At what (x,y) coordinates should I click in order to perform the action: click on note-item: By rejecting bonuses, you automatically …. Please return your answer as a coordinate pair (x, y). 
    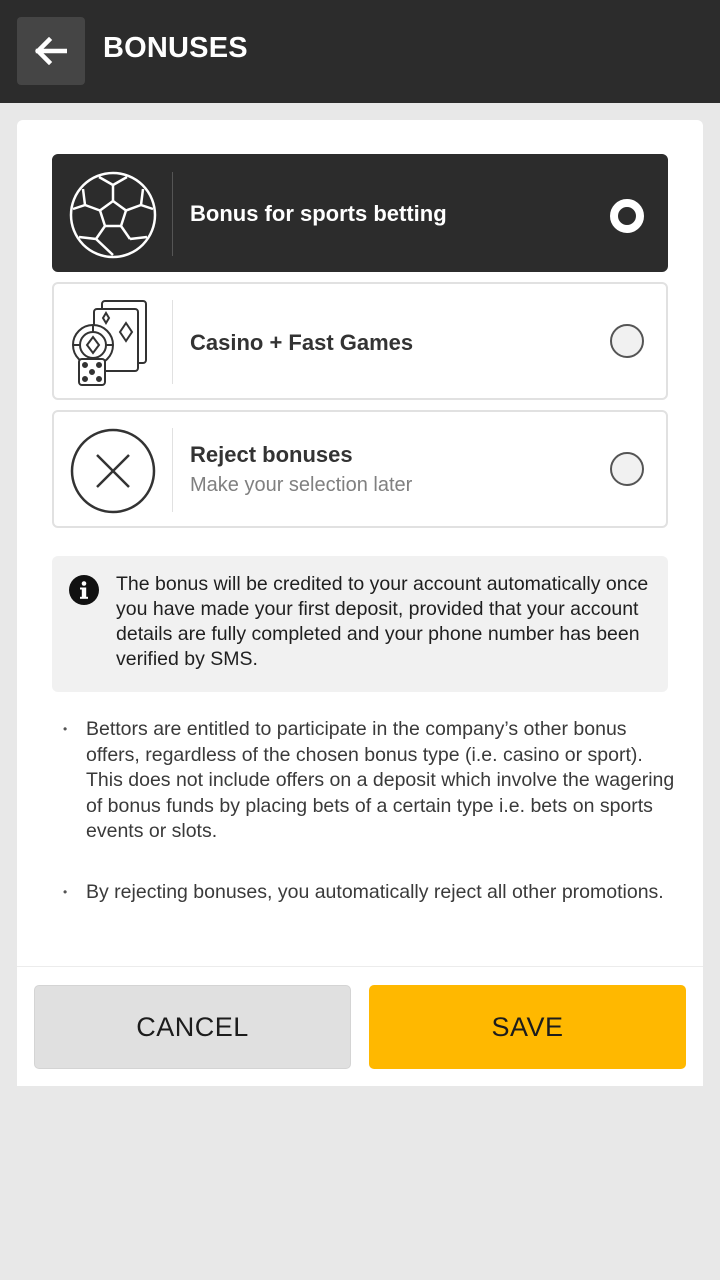
    Looking at the image, I should click on (369, 893).